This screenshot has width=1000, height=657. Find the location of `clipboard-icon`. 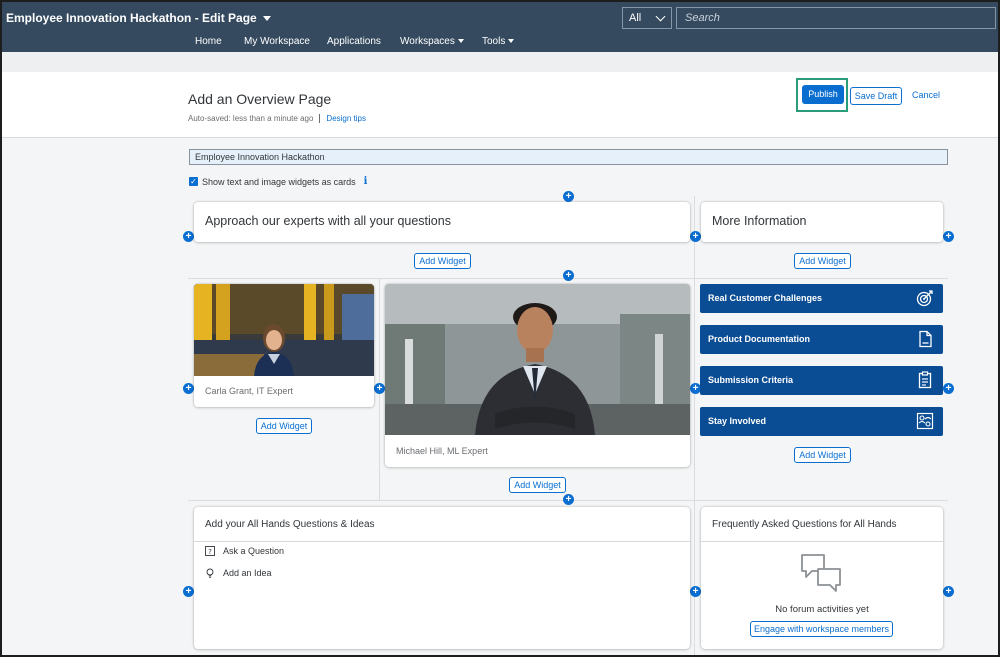

clipboard-icon is located at coordinates (925, 380).